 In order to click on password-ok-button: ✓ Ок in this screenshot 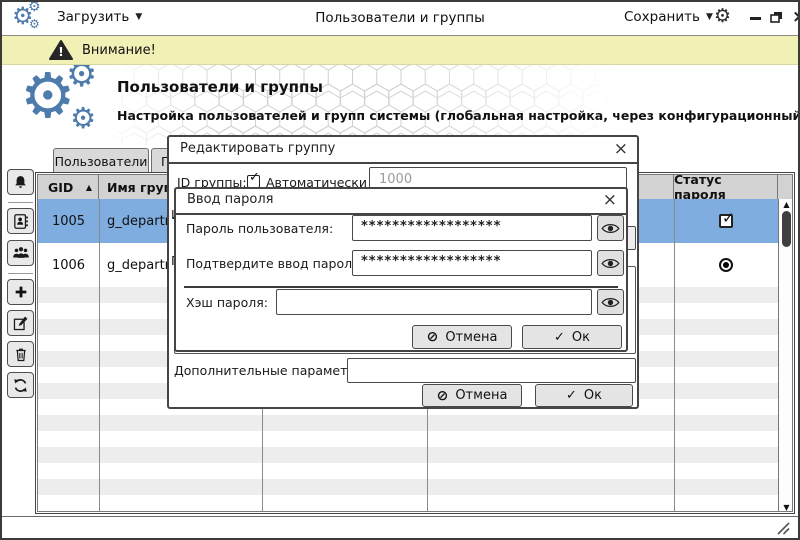, I will do `click(572, 337)`.